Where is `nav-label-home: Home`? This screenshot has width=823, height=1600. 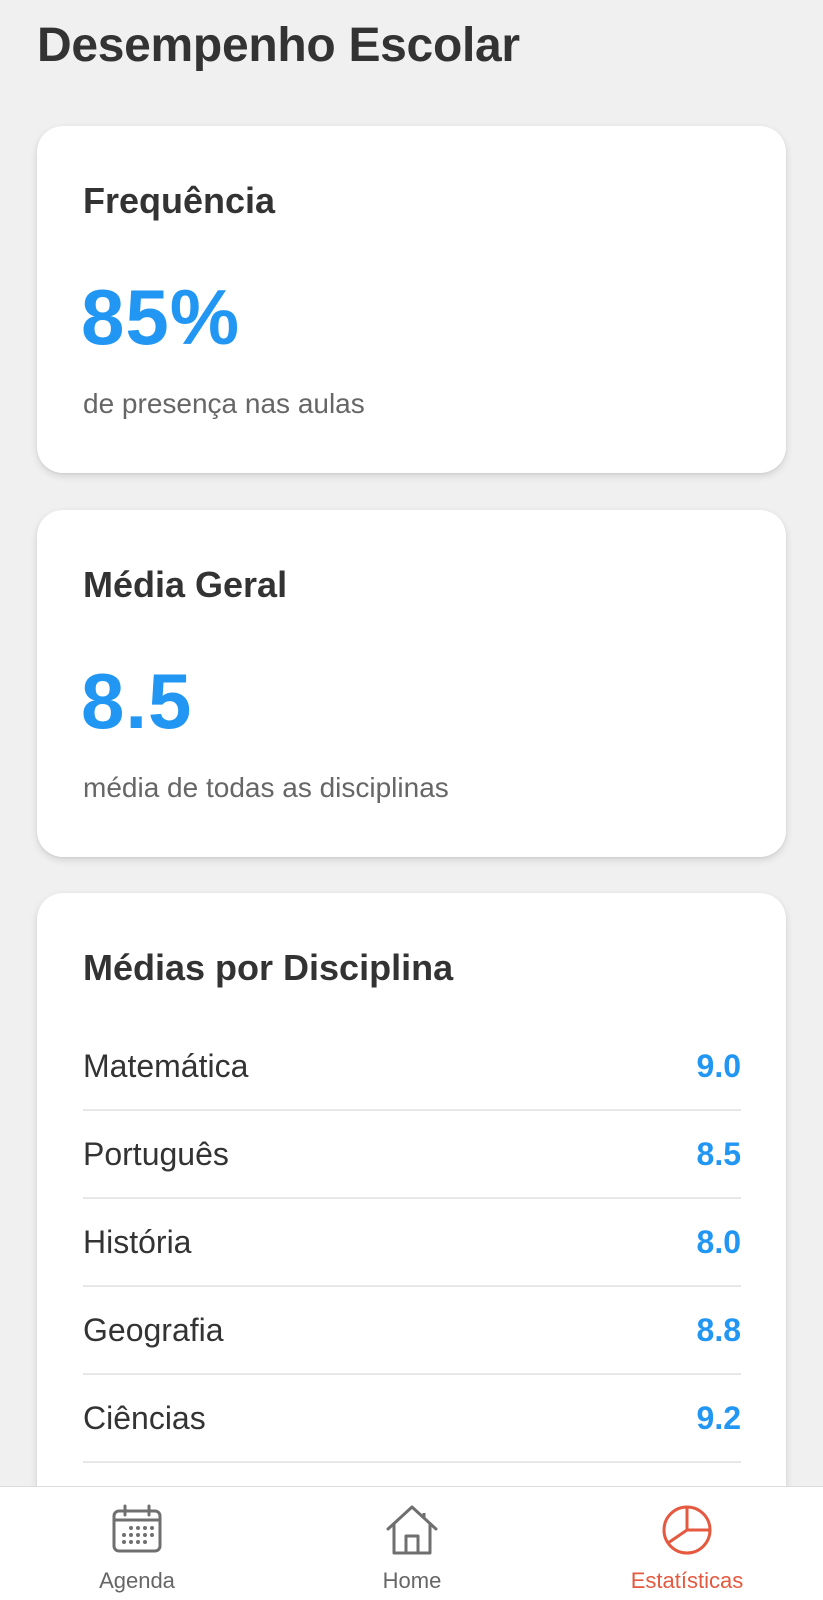
nav-label-home: Home is located at coordinates (412, 1580).